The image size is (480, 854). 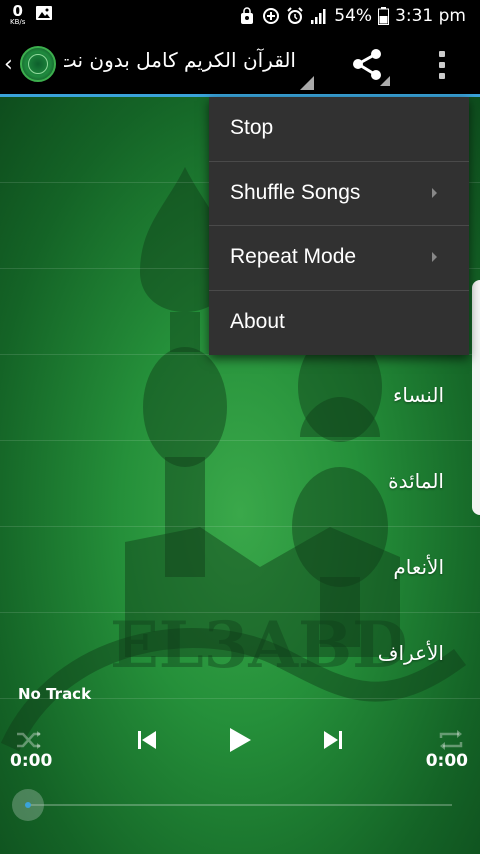 I want to click on net-speed-indicator: 0 KB/s, so click(x=17, y=15).